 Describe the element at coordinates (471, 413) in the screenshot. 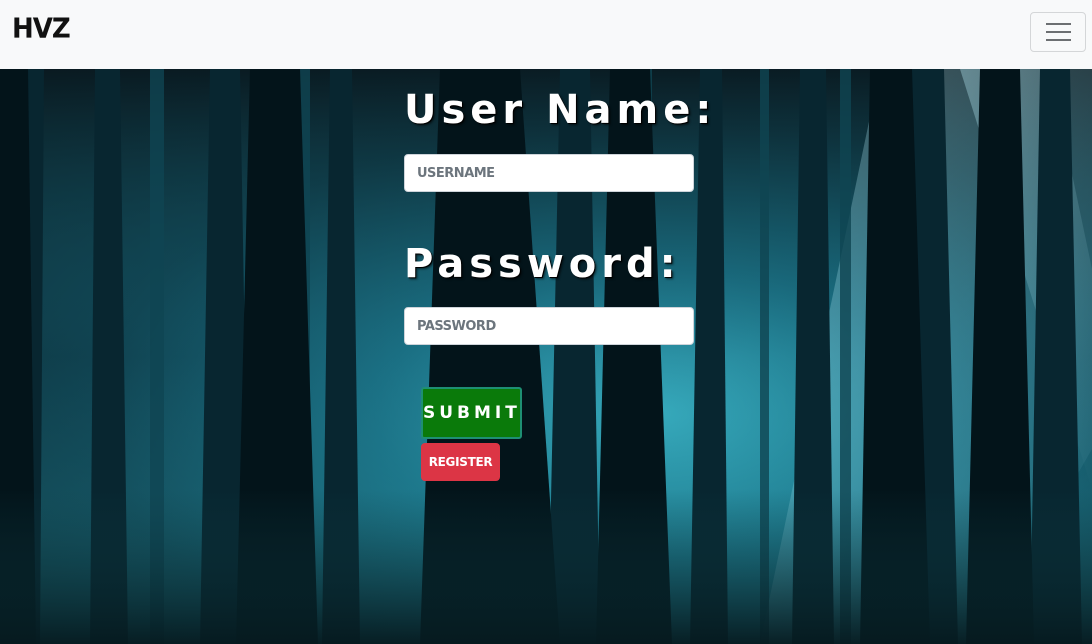

I see `submit-button: SUBMIT` at that location.